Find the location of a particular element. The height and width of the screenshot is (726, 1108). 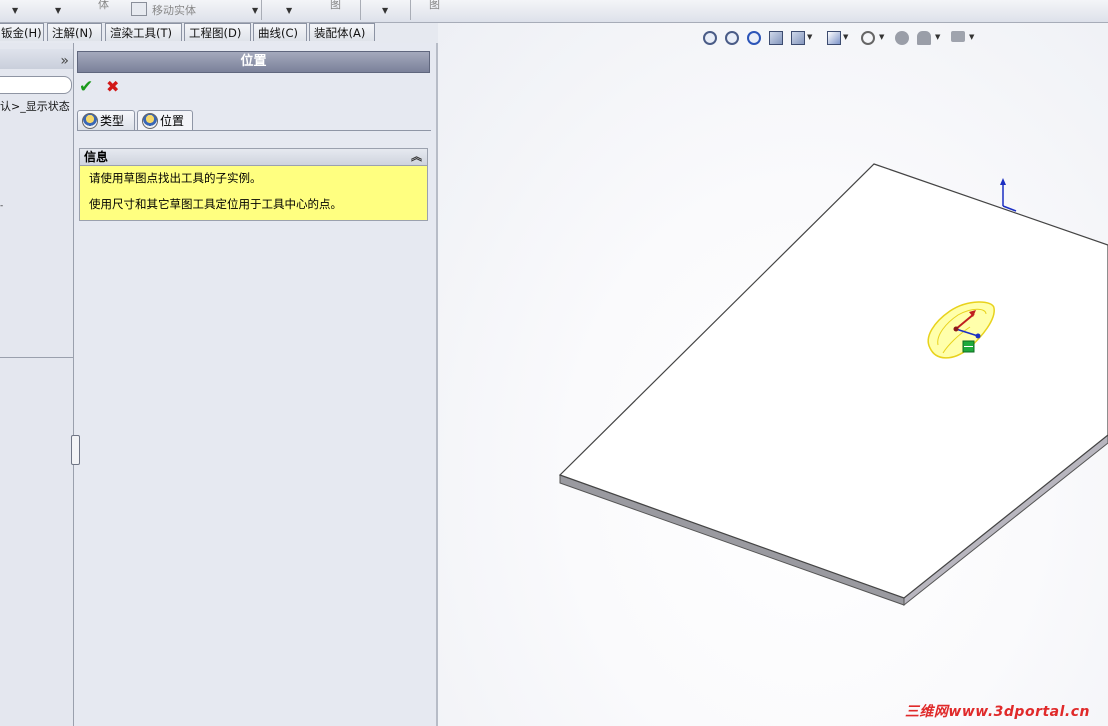

tab-sheet-metal: 钣金(H) is located at coordinates (22, 32).